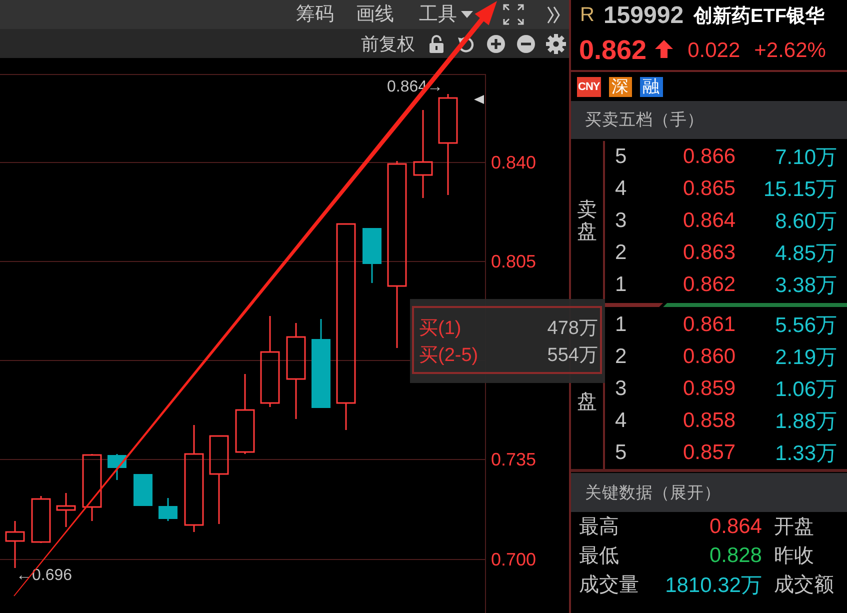 The image size is (847, 613). Describe the element at coordinates (587, 402) in the screenshot. I see `side-label: 盘` at that location.